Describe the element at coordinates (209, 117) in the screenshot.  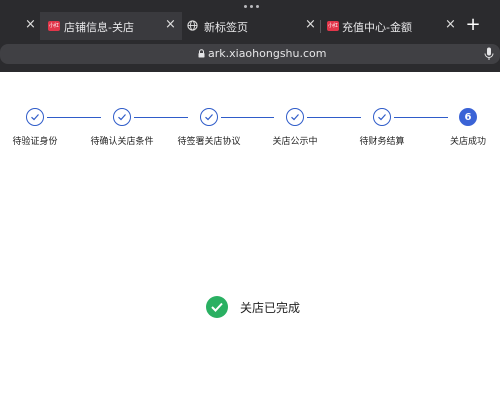
I see `step-3-check-icon` at that location.